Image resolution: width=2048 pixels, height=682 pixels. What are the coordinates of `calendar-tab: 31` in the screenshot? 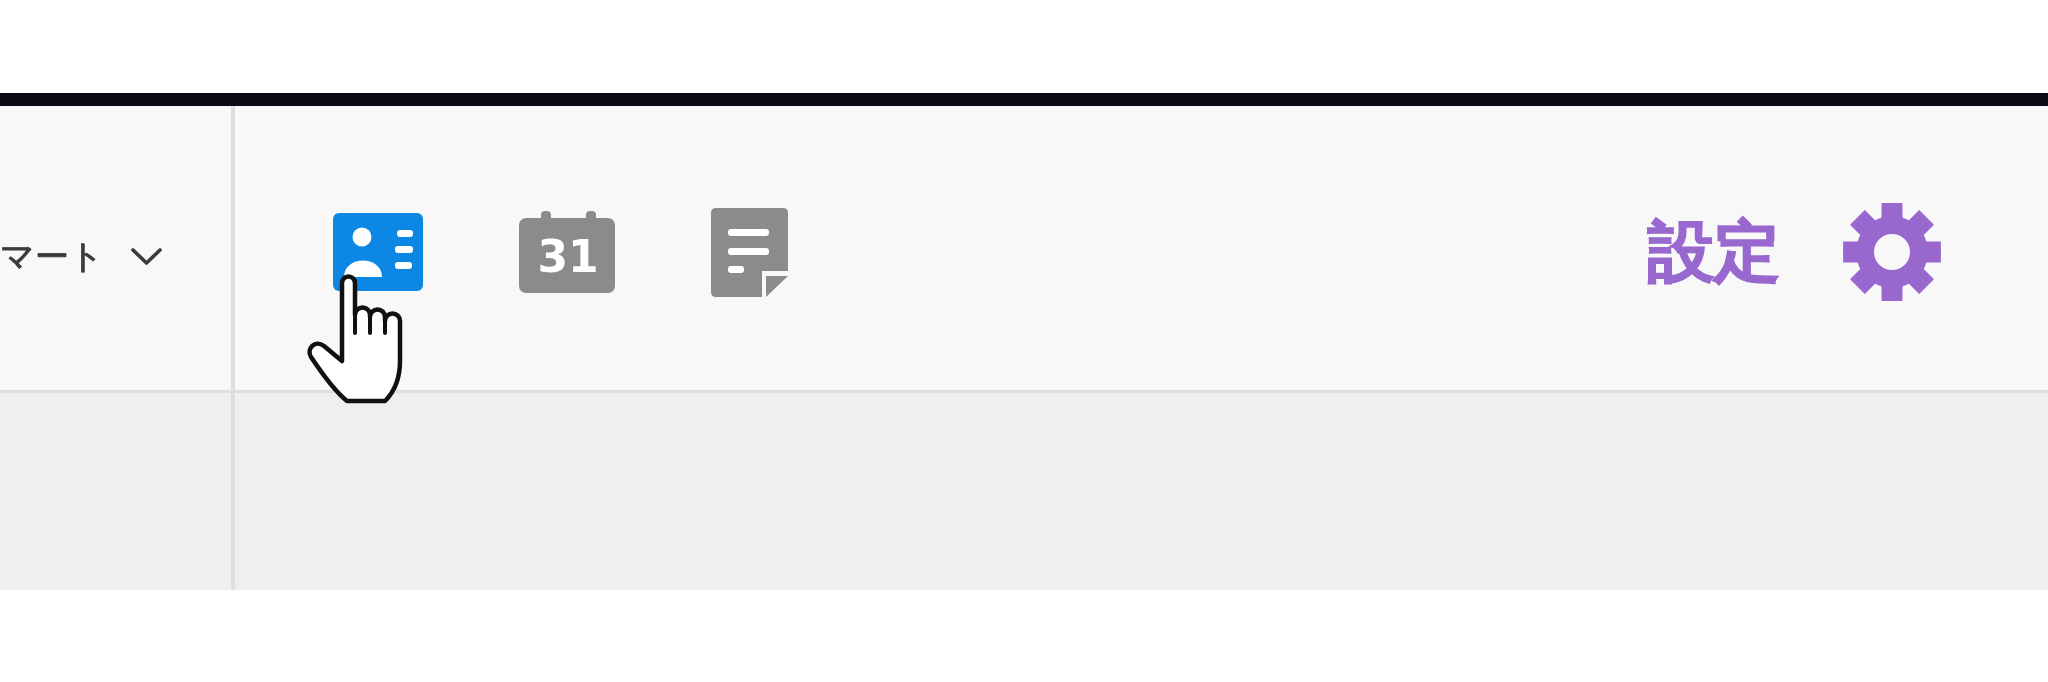 It's located at (567, 252).